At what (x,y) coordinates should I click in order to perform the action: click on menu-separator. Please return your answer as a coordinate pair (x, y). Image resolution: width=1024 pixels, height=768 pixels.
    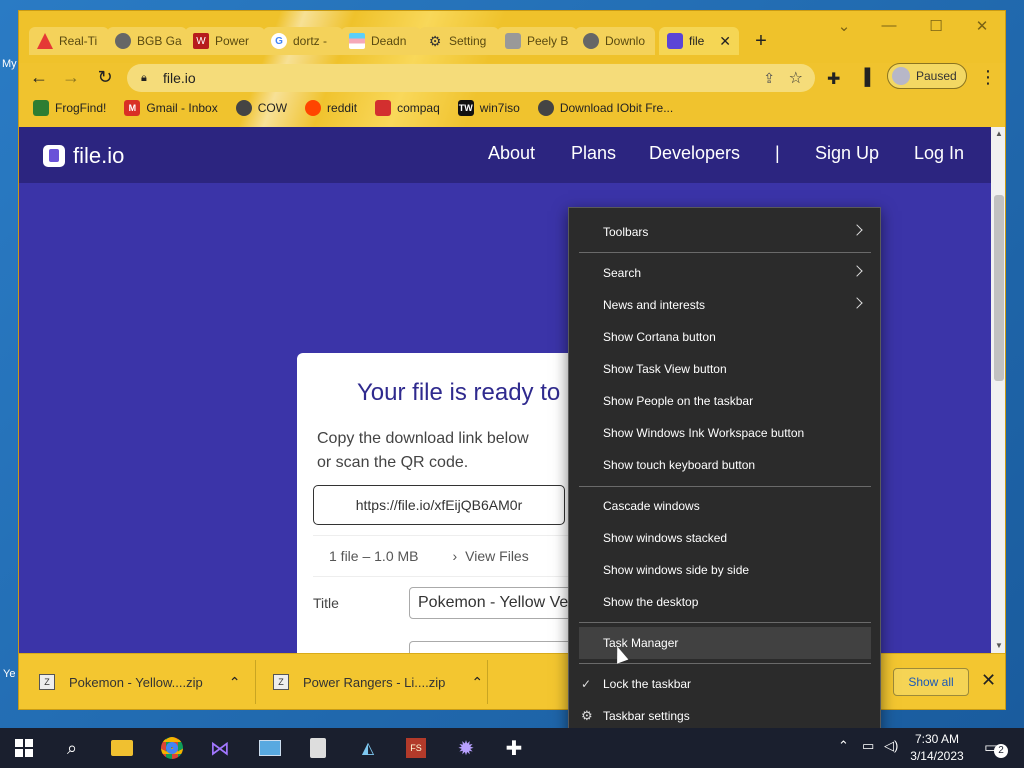
    Looking at the image, I should click on (725, 252).